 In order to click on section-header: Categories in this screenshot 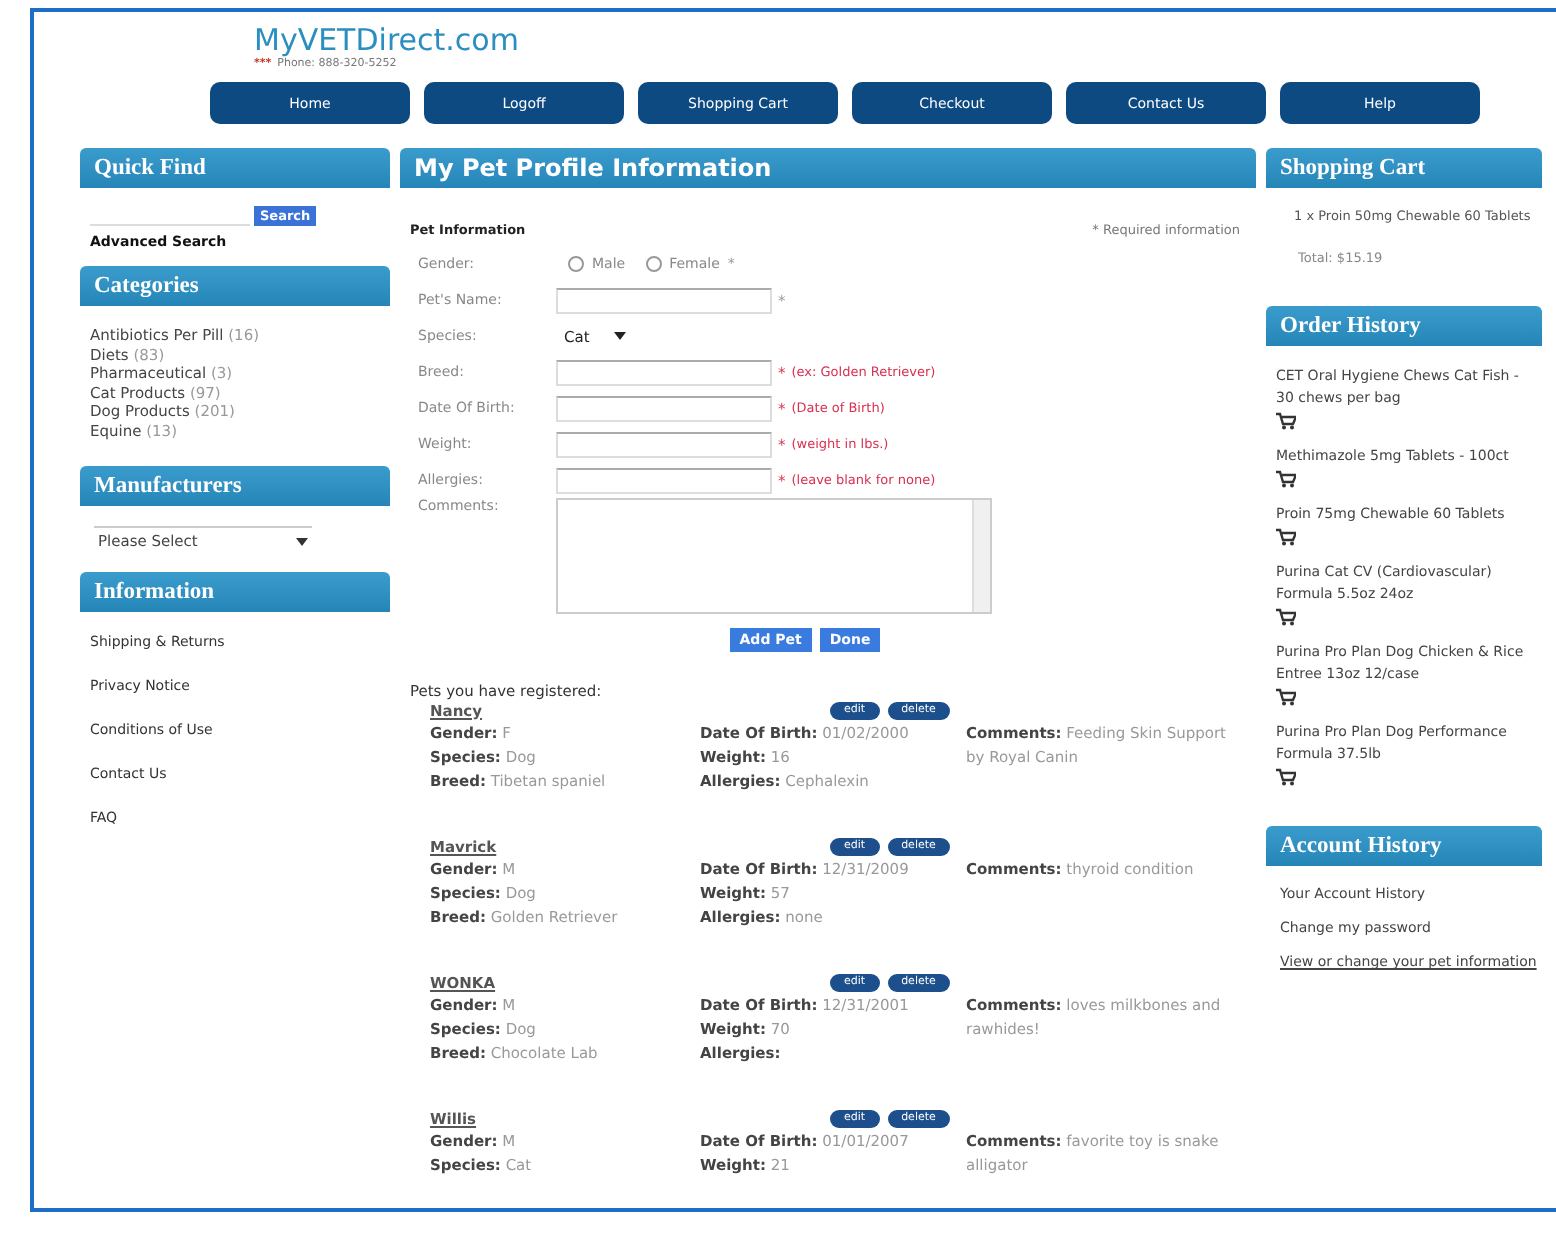, I will do `click(235, 286)`.